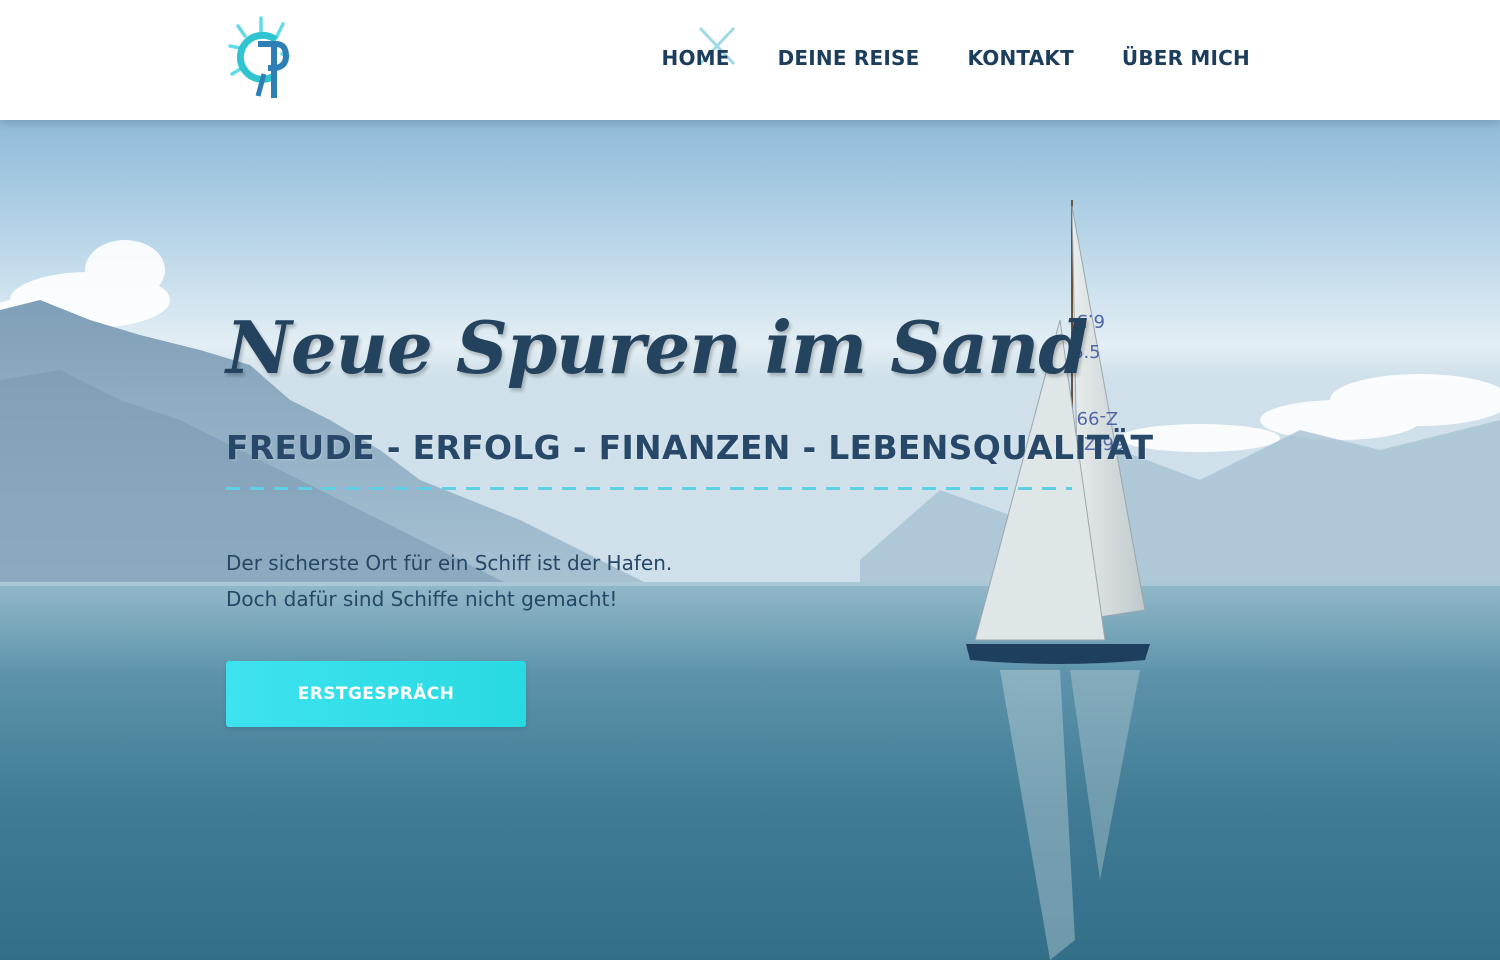 Image resolution: width=1500 pixels, height=960 pixels. I want to click on nav-home: HOME, so click(696, 58).